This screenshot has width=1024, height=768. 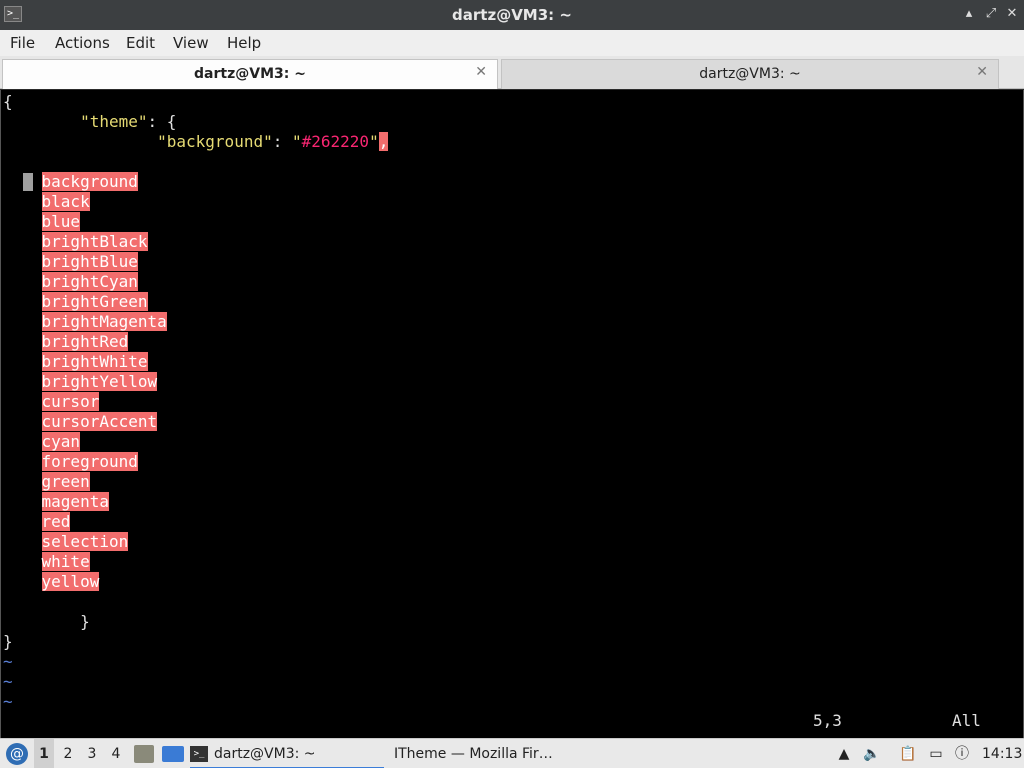 What do you see at coordinates (82, 43) in the screenshot?
I see `menu-actions: Actions` at bounding box center [82, 43].